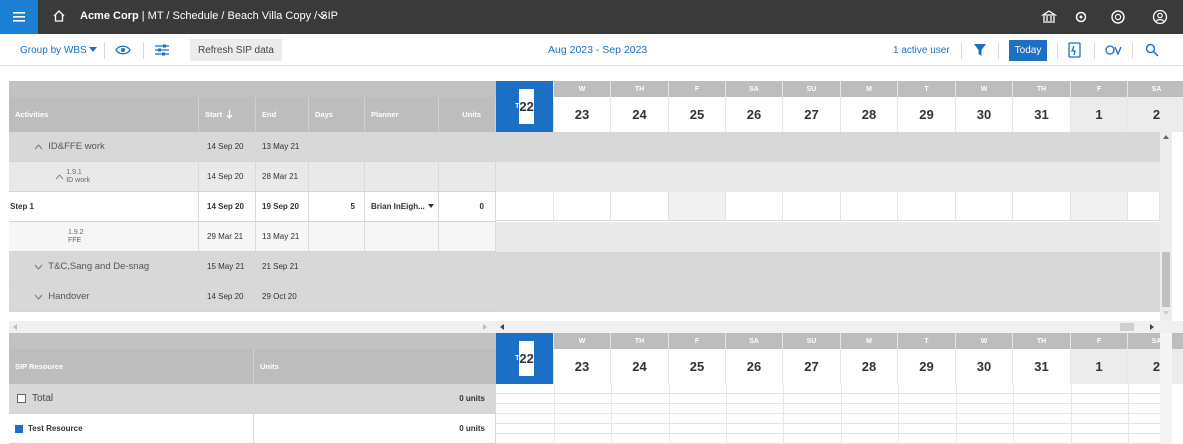 The image size is (1183, 444). I want to click on date-range: Aug 2023 - Sep 2023, so click(597, 50).